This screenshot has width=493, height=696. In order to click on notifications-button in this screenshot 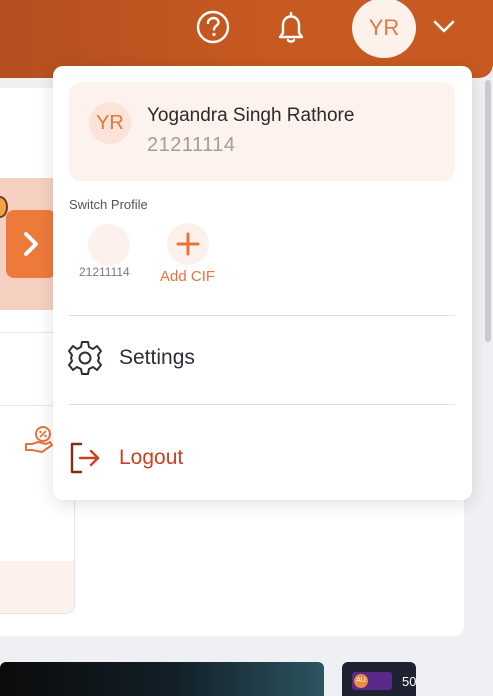, I will do `click(291, 27)`.